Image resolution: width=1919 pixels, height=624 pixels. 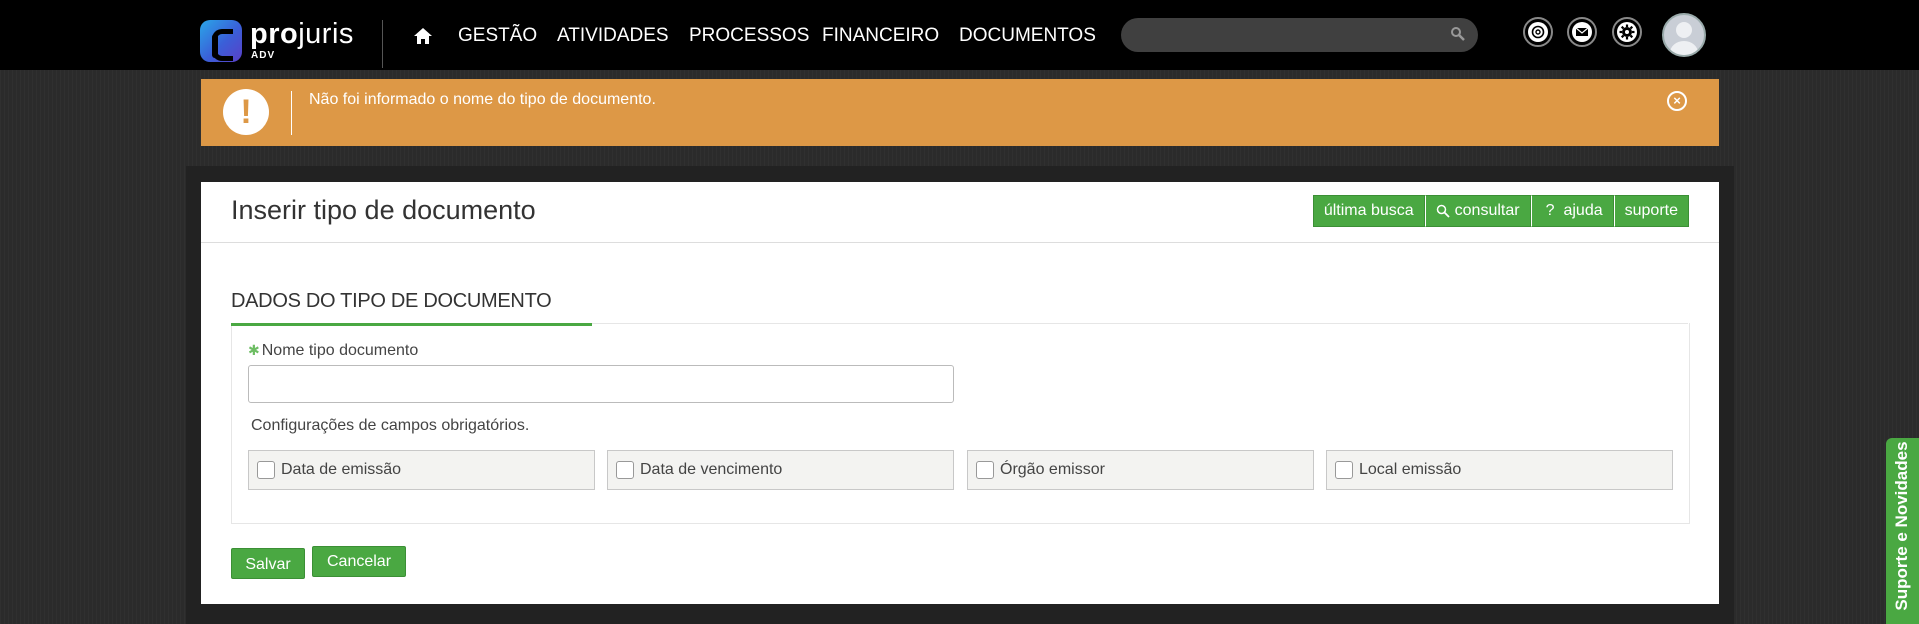 I want to click on checkbox-label: Data de emissão, so click(x=341, y=469).